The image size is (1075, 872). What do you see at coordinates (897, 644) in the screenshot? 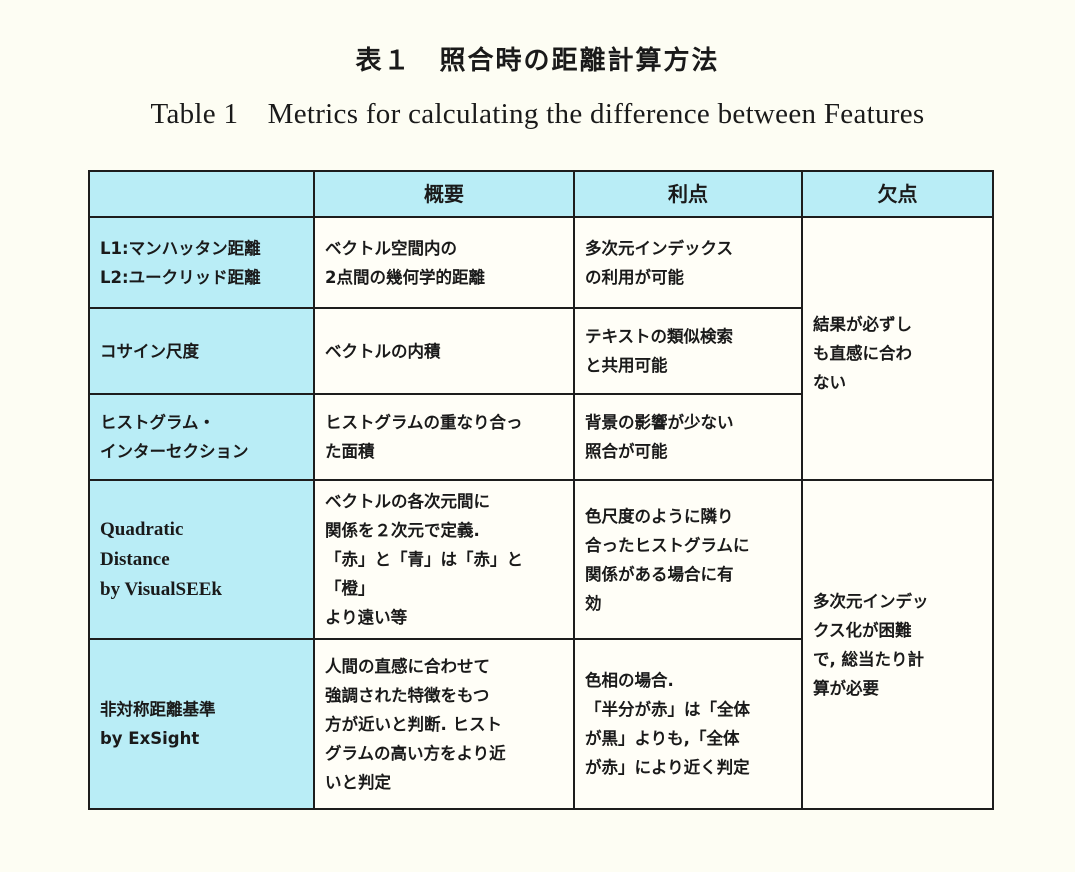
I see `disadvantage-cell: 多次元インデッ クス化が困難 で, 総当たり計 算が必要` at bounding box center [897, 644].